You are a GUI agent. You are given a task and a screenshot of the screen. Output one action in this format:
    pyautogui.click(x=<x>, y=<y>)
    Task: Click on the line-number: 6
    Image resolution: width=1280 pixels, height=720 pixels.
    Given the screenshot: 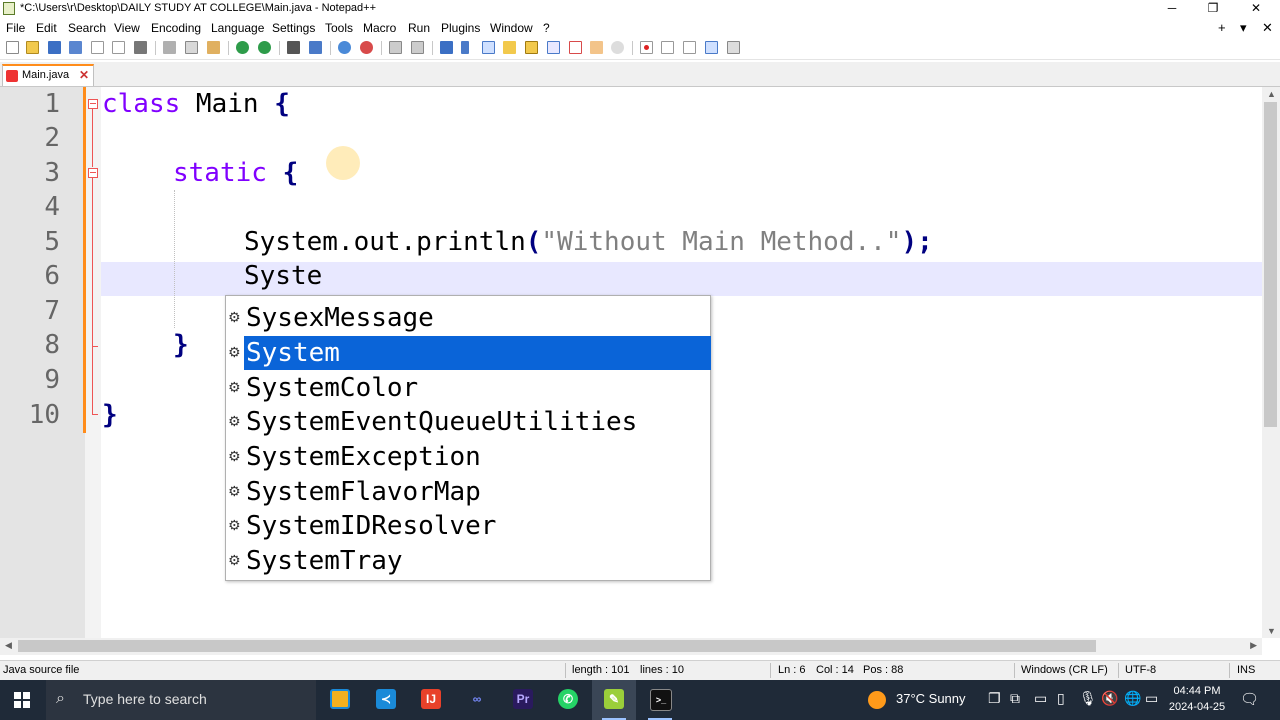 What is the action you would take?
    pyautogui.click(x=52, y=276)
    